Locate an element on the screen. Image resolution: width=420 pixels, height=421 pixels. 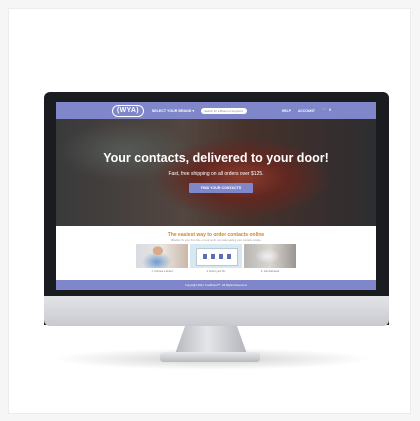
feature-get-delivered: 3. Get delivered is located at coordinates (270, 259).